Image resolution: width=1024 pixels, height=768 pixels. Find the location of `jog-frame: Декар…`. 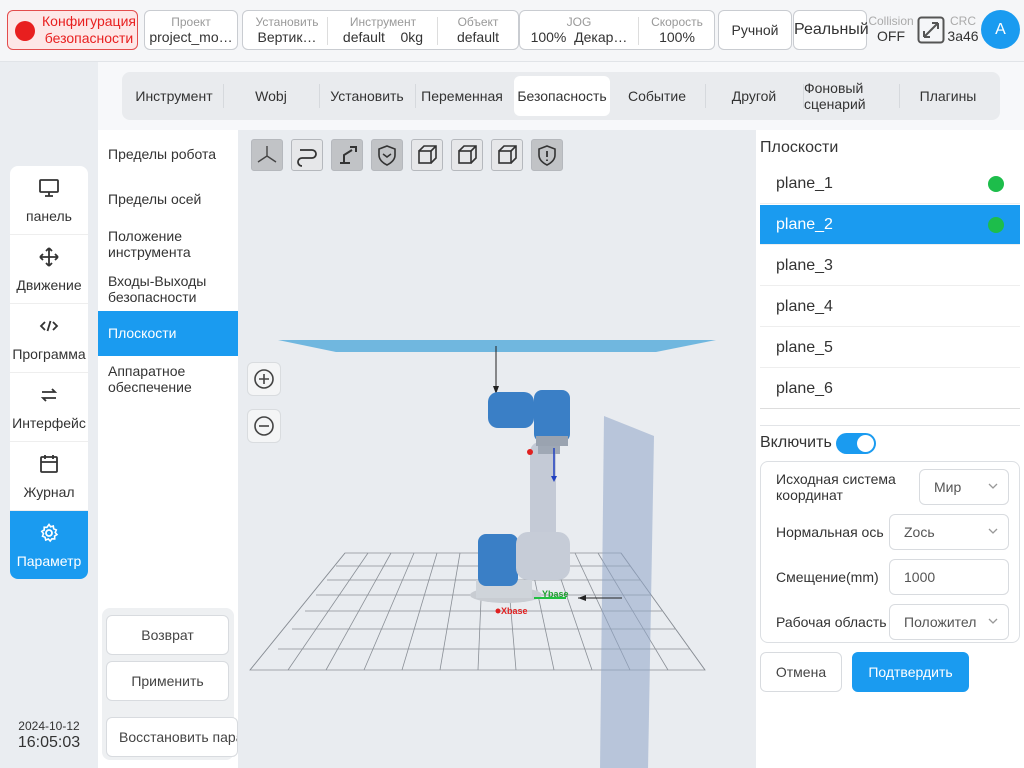

jog-frame: Декар… is located at coordinates (601, 37).